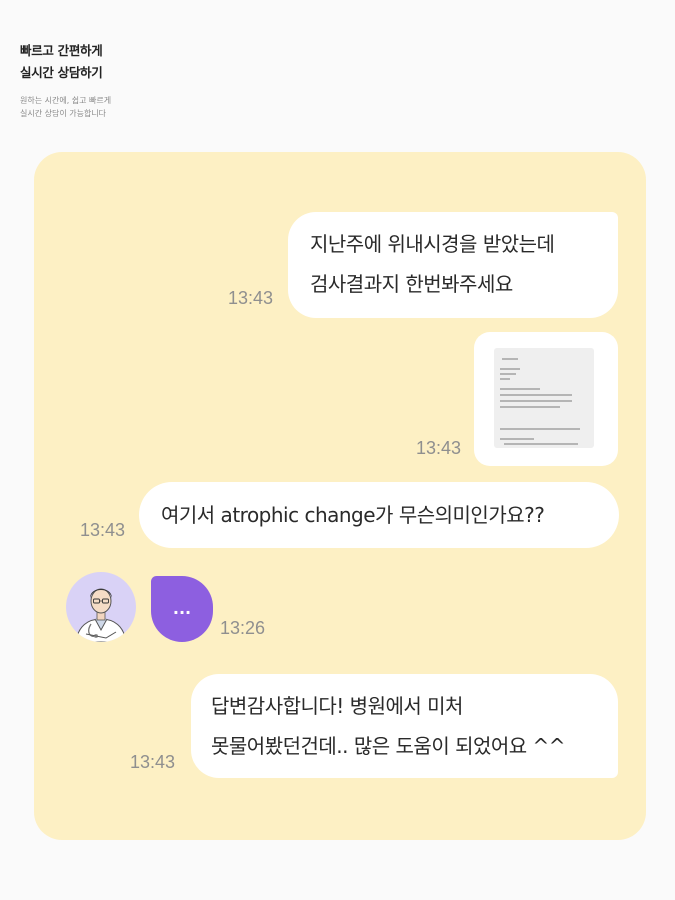 This screenshot has height=900, width=675. I want to click on image-message-bubble, so click(546, 399).